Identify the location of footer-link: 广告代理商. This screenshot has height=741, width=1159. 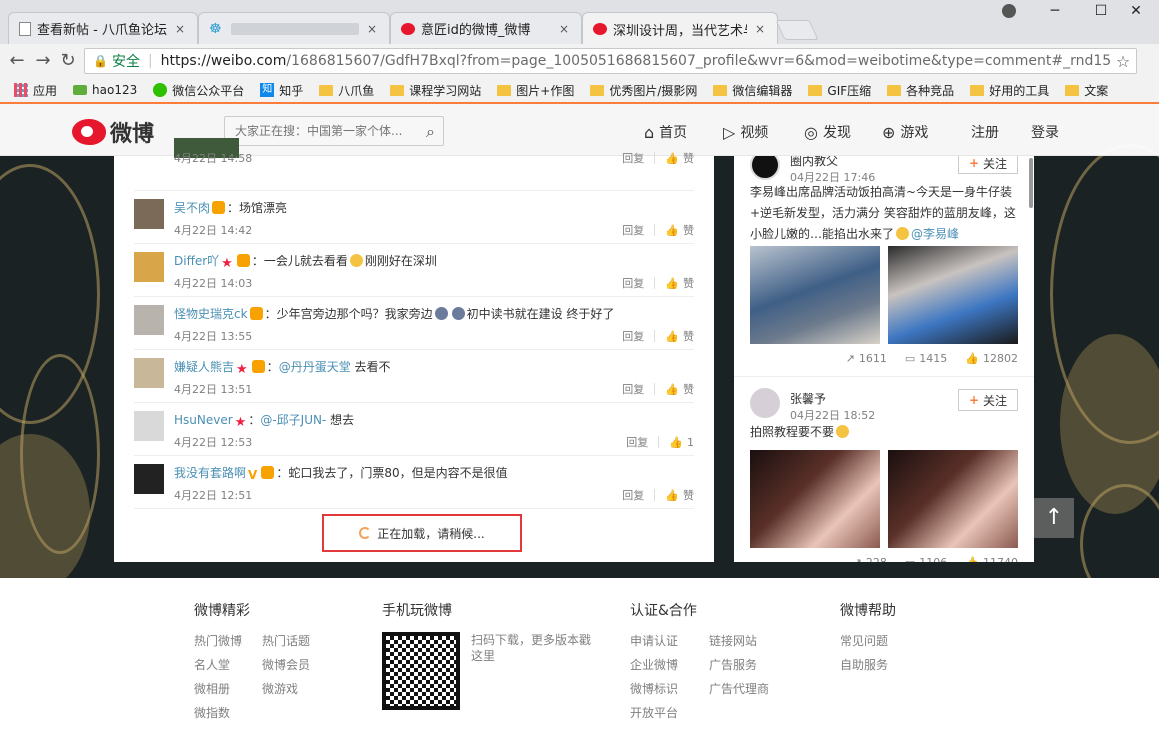
(739, 688).